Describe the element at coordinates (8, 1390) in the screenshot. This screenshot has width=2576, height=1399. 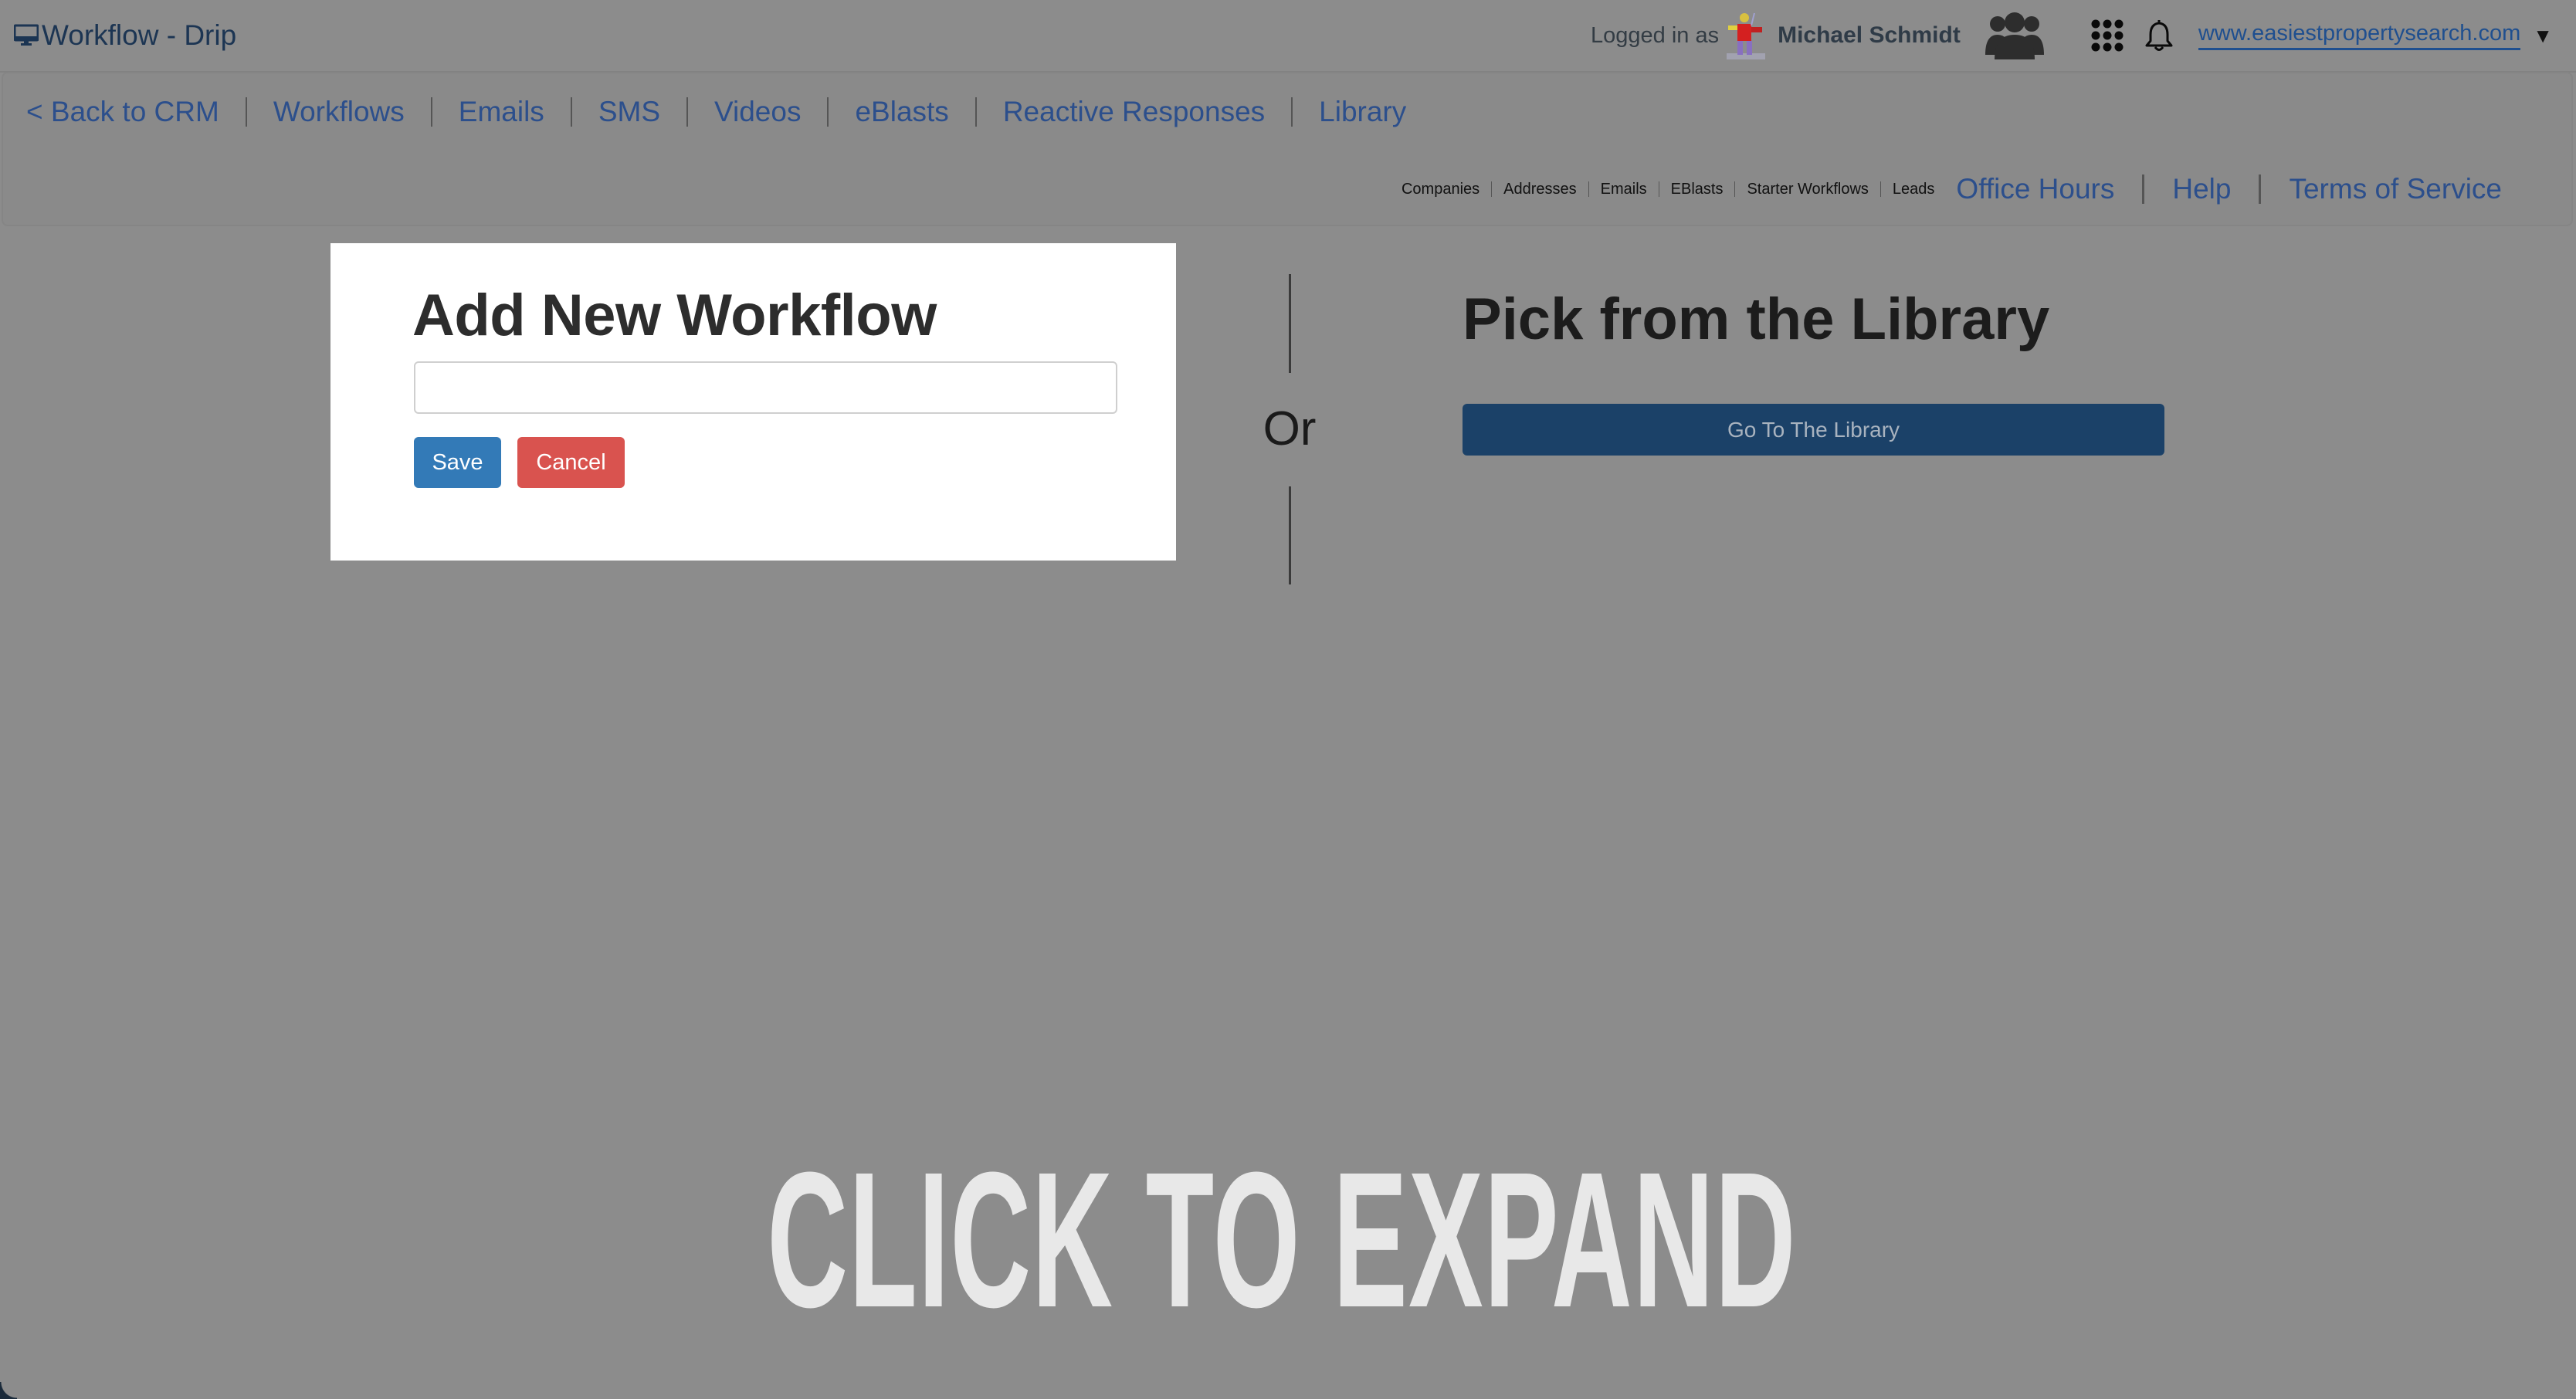
I see `window-corner` at that location.